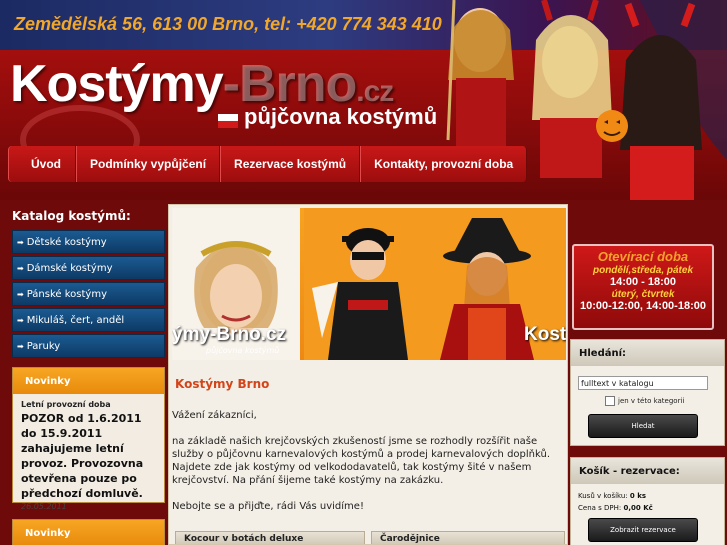 This screenshot has height=545, width=727. Describe the element at coordinates (42, 164) in the screenshot. I see `nav-item-uvod: Úvod` at that location.